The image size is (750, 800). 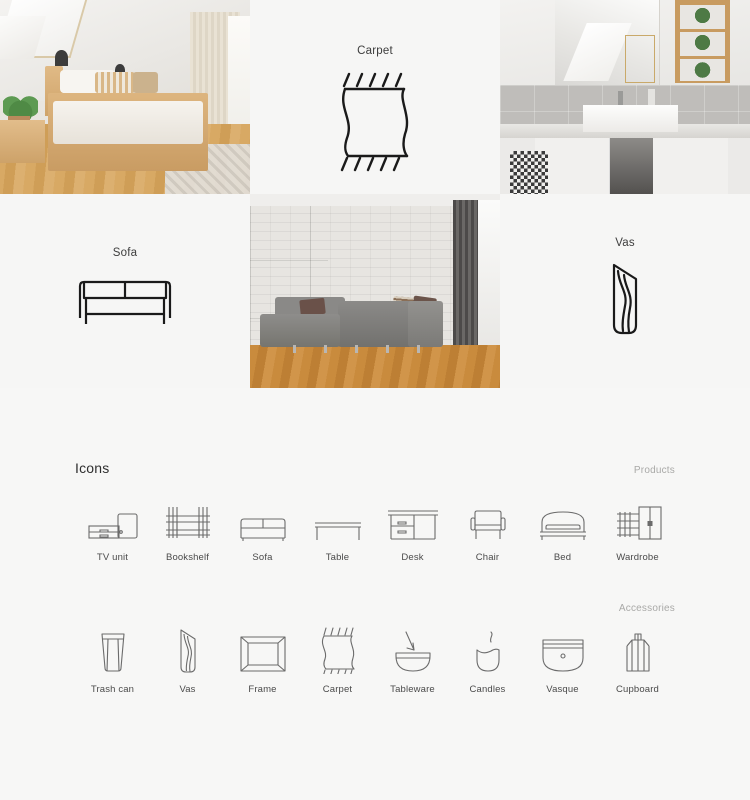 What do you see at coordinates (263, 652) in the screenshot?
I see `frame-icon` at bounding box center [263, 652].